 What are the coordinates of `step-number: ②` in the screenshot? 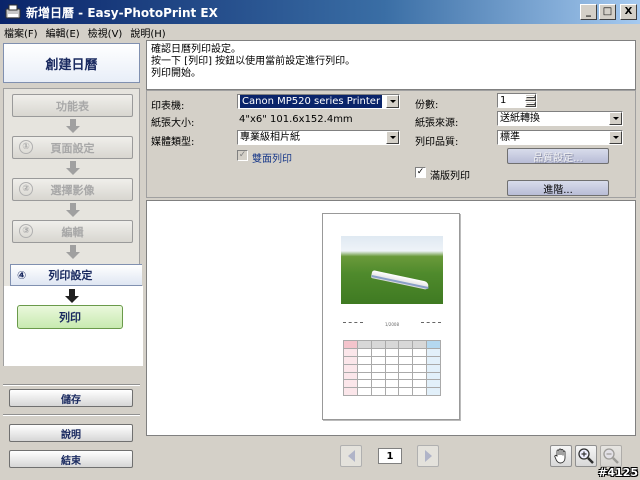 It's located at (26, 189).